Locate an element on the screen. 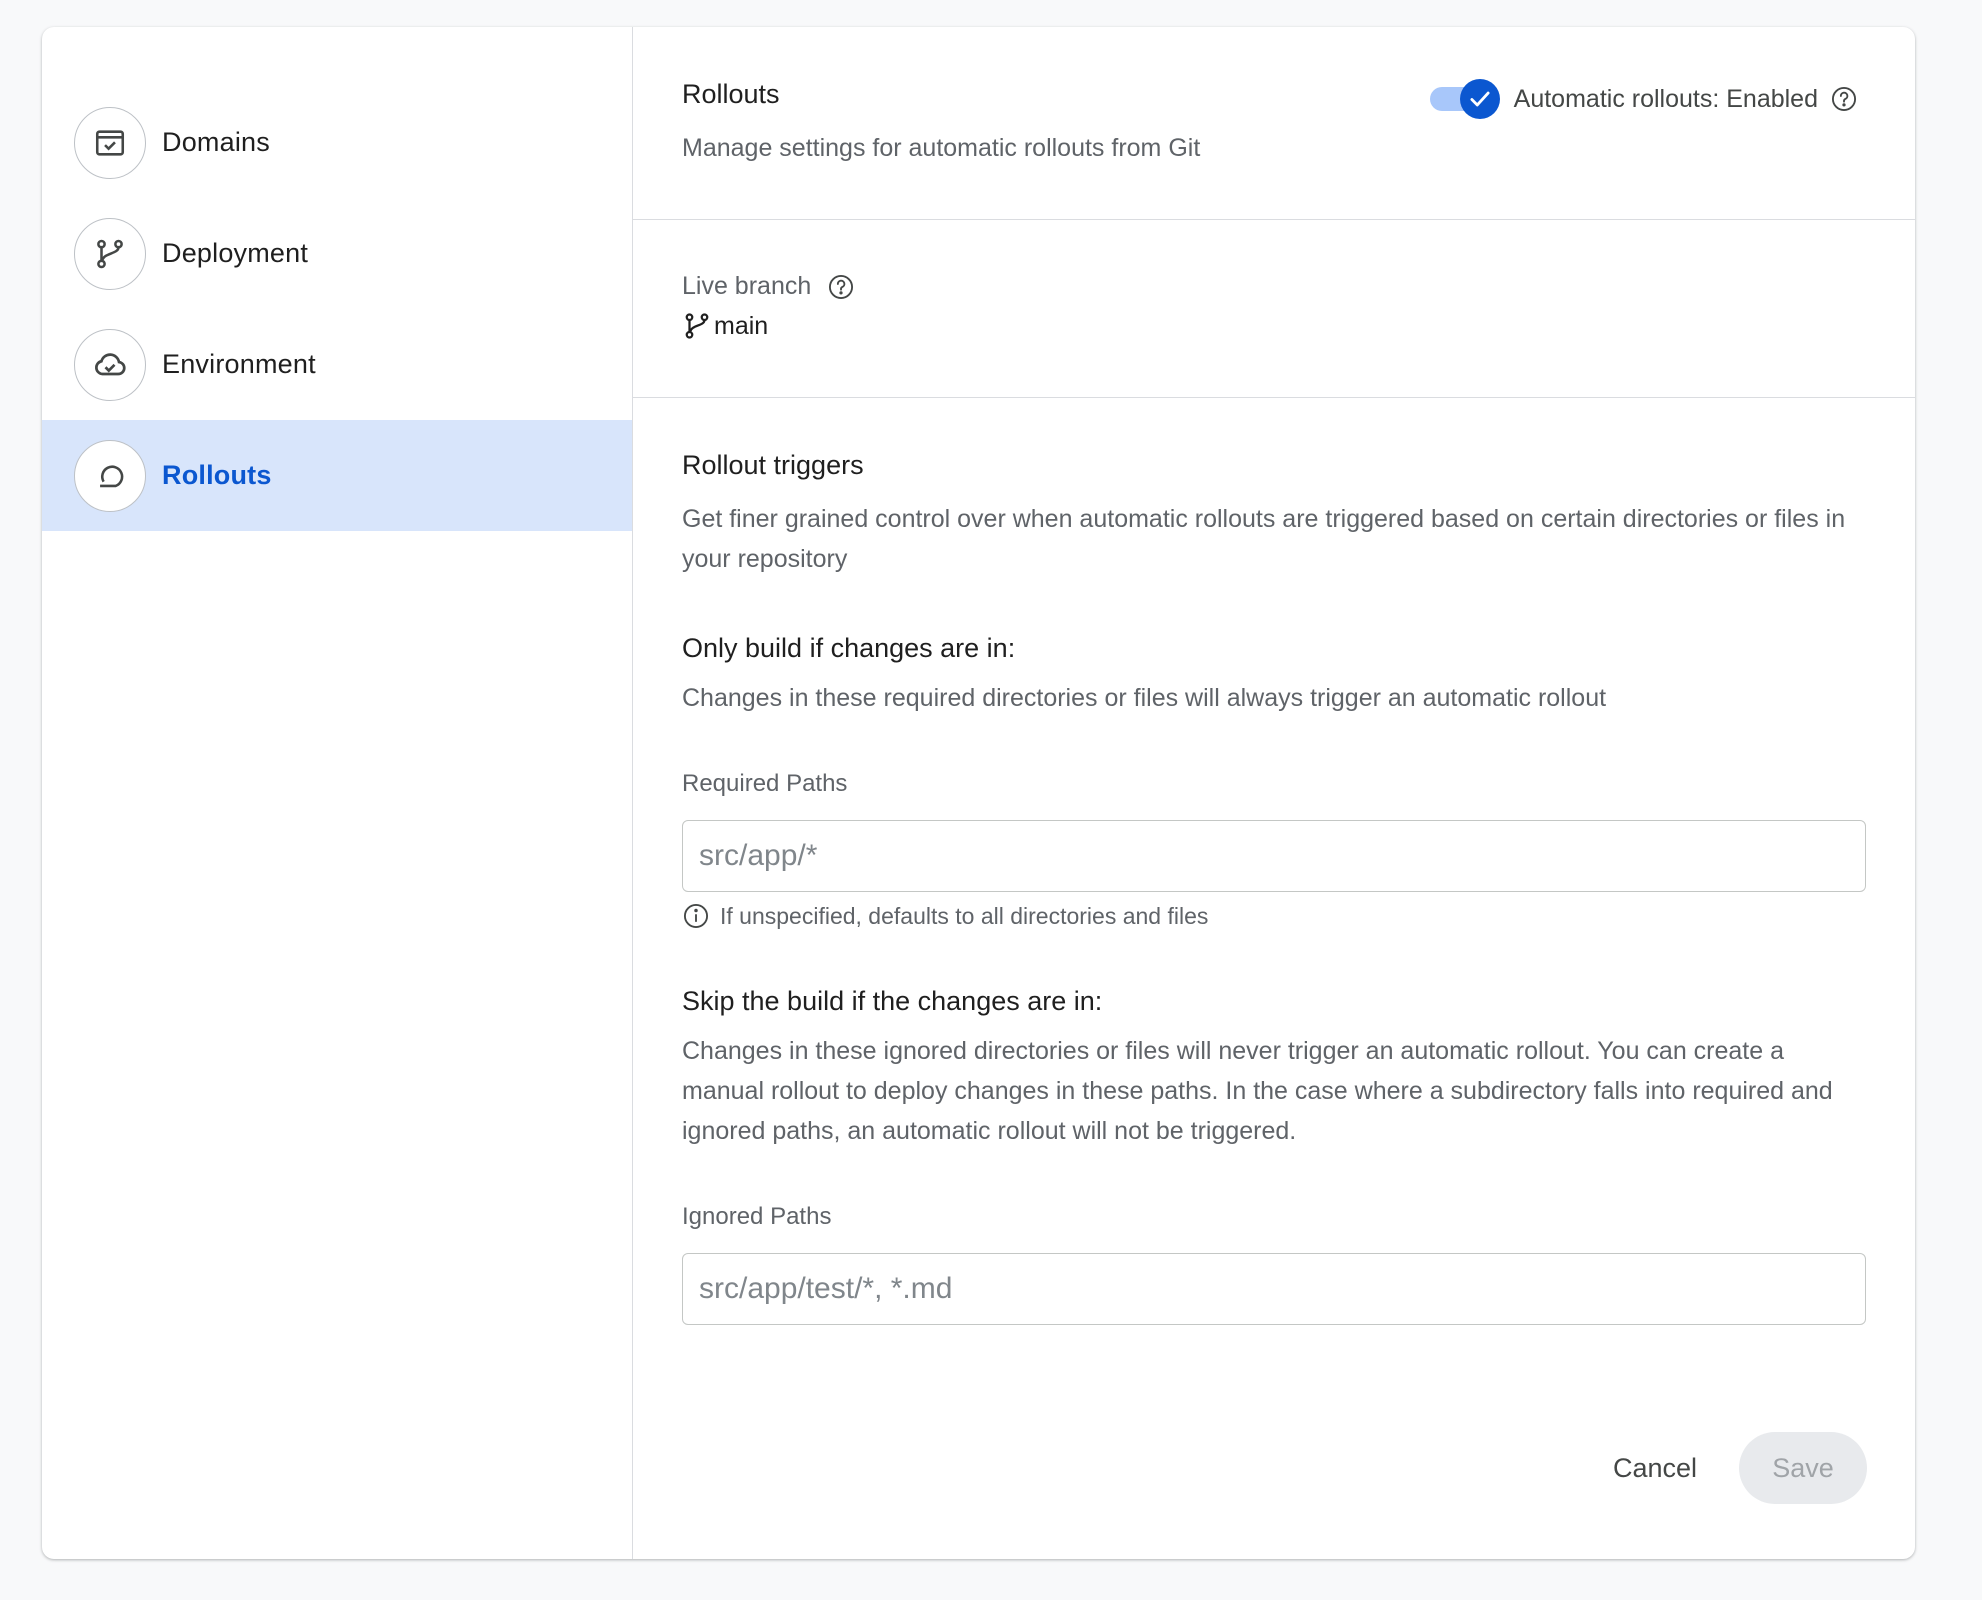 The height and width of the screenshot is (1600, 1982). live-branch-section: Live branch main is located at coordinates (1274, 309).